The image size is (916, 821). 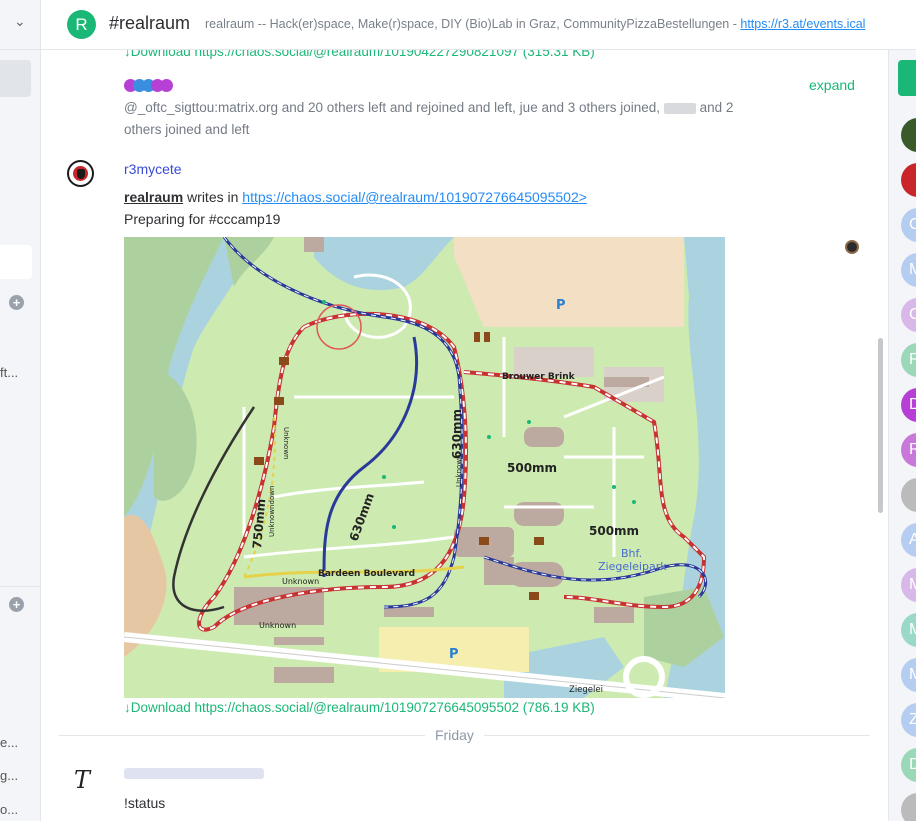 I want to click on expand-button: expand, so click(x=832, y=85).